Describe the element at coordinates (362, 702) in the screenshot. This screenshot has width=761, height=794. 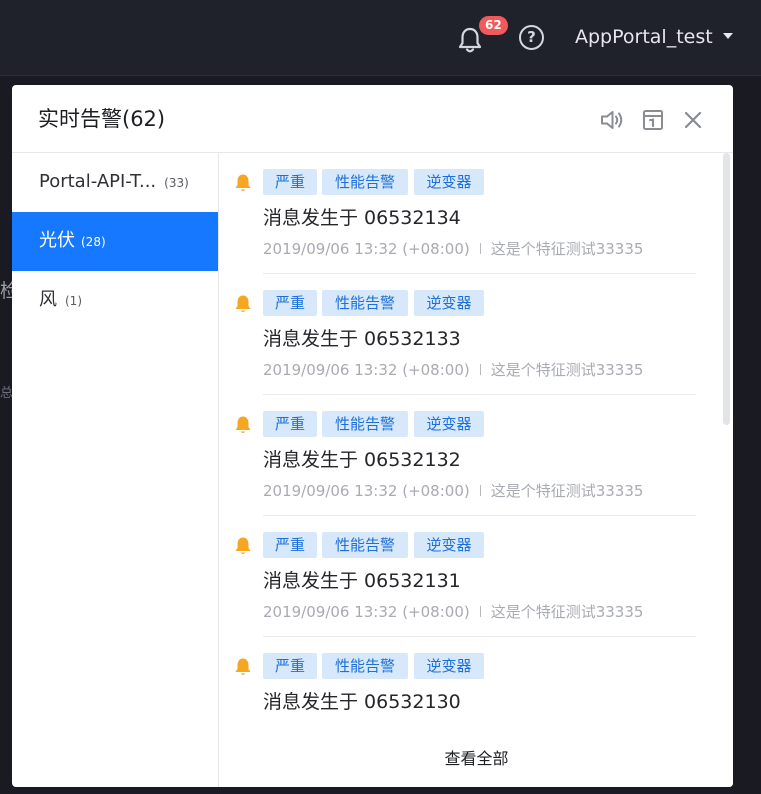
I see `alert-message: 消息发生于 06532130` at that location.